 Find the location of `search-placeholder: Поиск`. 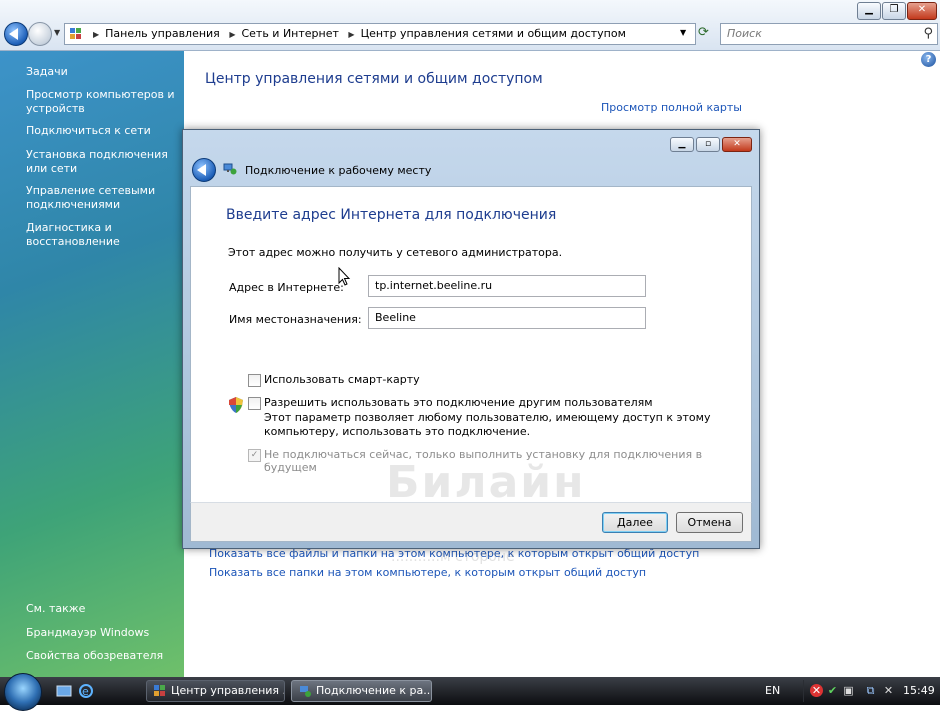

search-placeholder: Поиск is located at coordinates (744, 33).